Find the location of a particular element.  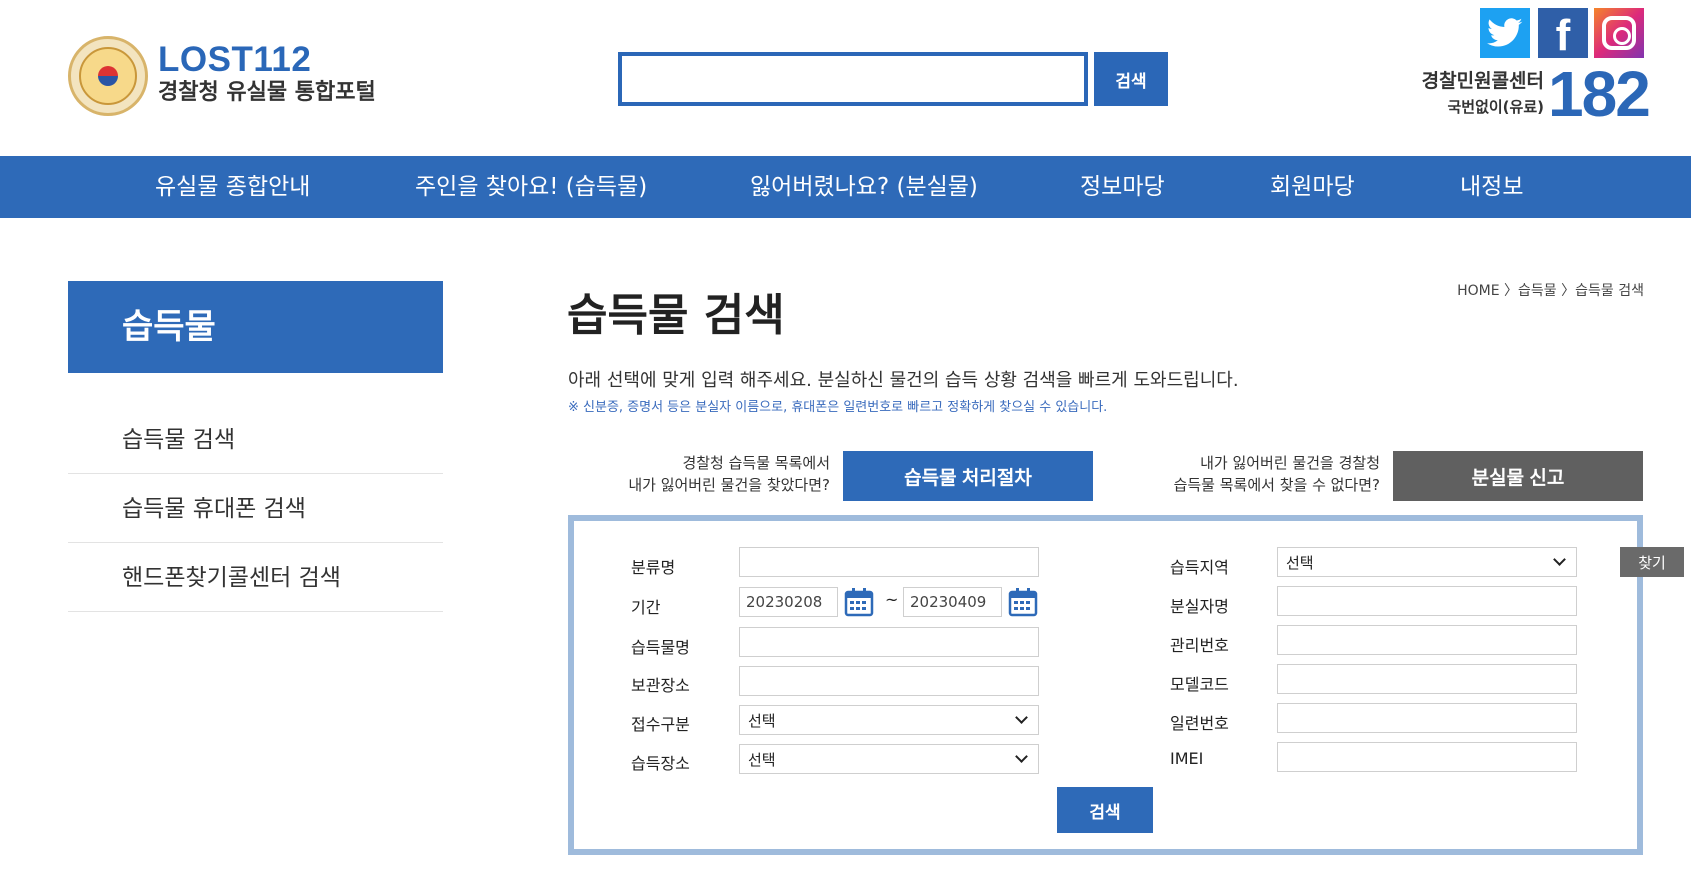

guide-left-line1: 경찰청 습득물 목록에서 is located at coordinates (756, 463).